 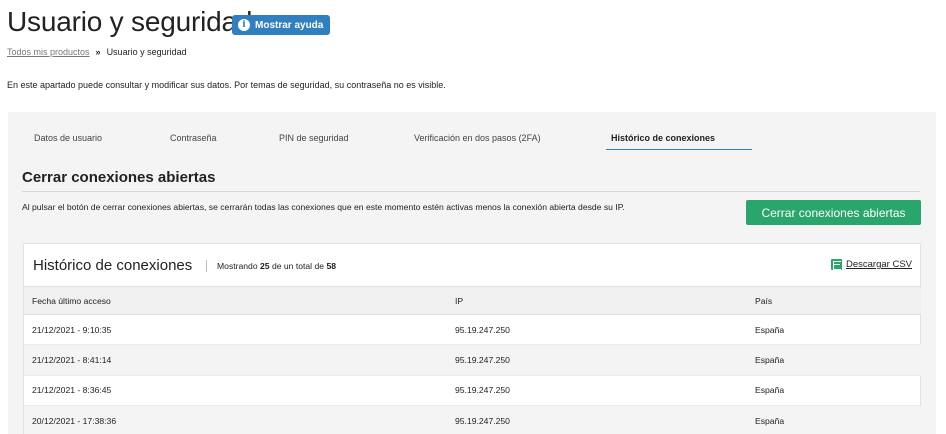 I want to click on page-title: Usuario y seguridad, so click(x=130, y=21).